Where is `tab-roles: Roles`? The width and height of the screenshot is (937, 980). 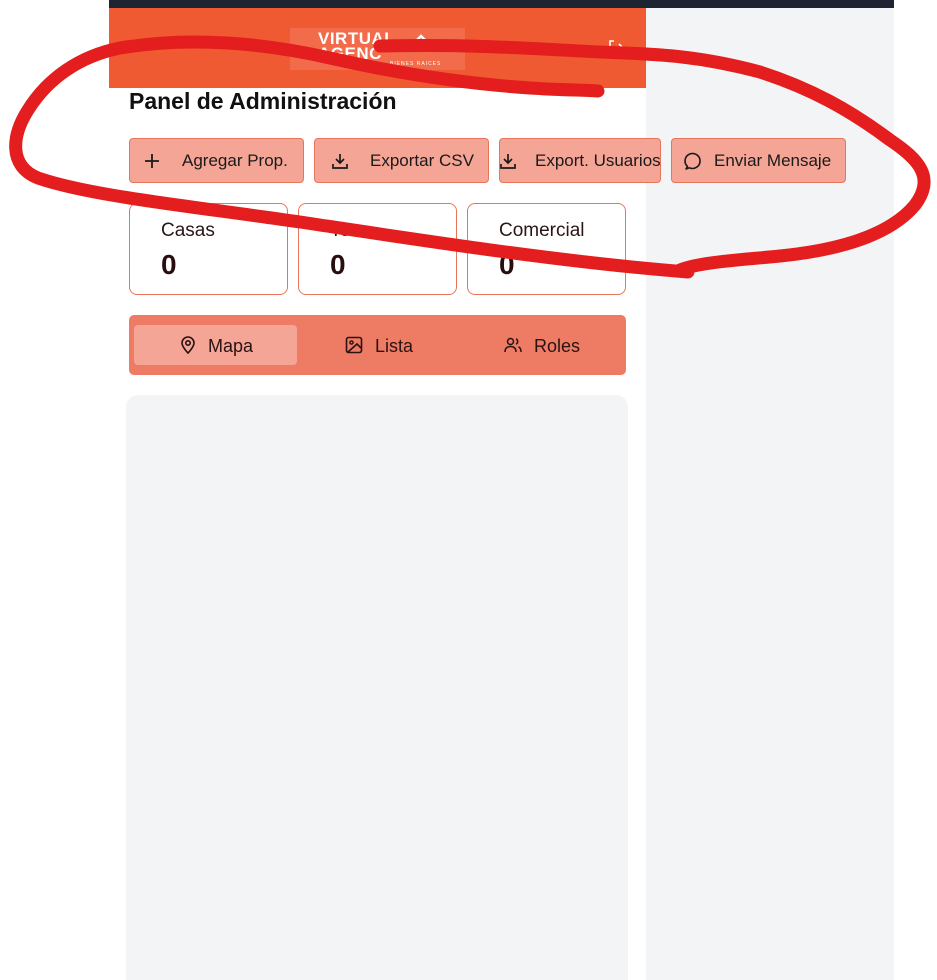 tab-roles: Roles is located at coordinates (542, 345).